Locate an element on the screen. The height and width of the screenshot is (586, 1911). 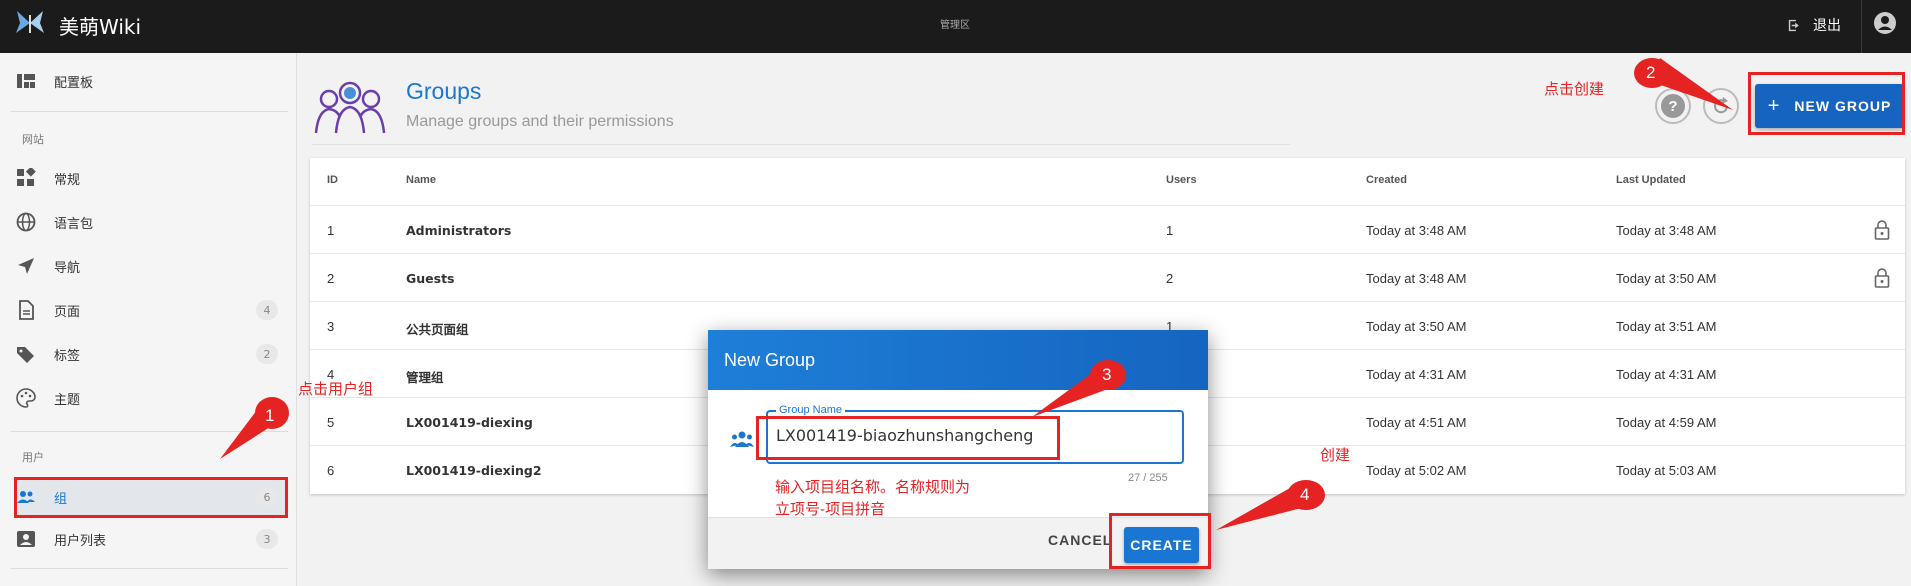
annotation-click-group: 点击用户组 is located at coordinates (336, 389).